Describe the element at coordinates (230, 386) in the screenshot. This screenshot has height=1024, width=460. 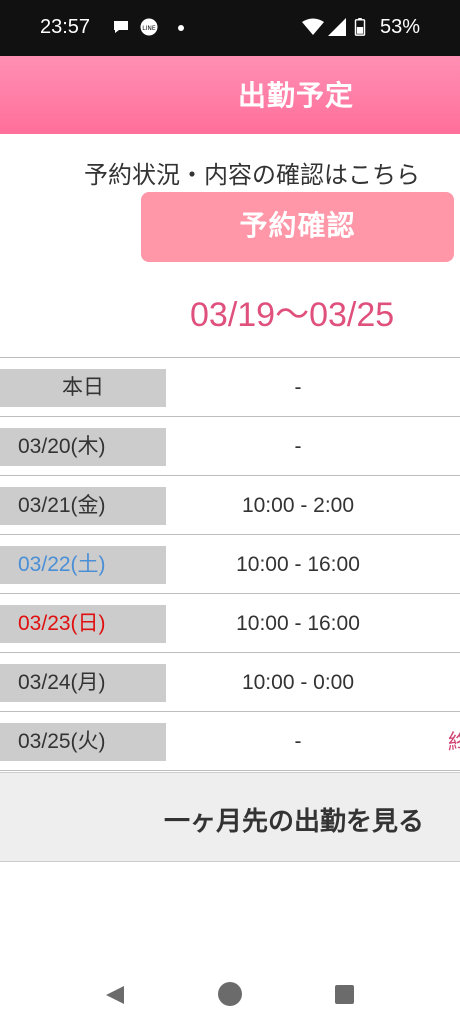
I see `schedule-row-today: 本日 -` at that location.